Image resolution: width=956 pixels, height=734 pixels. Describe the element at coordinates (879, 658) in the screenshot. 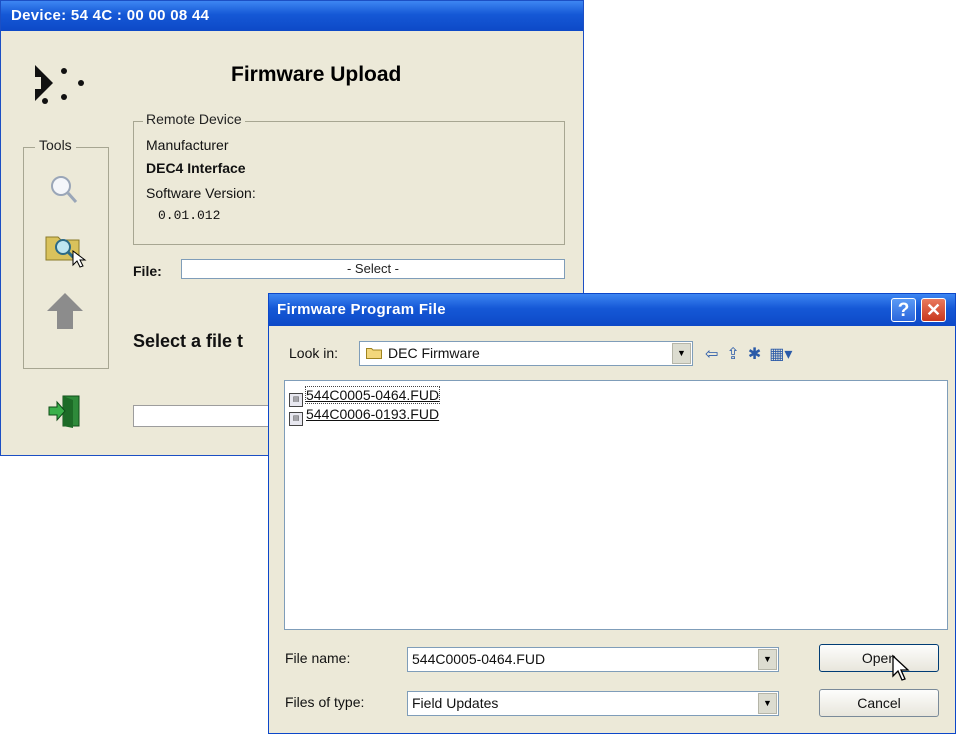

I see `open-button: Open` at that location.